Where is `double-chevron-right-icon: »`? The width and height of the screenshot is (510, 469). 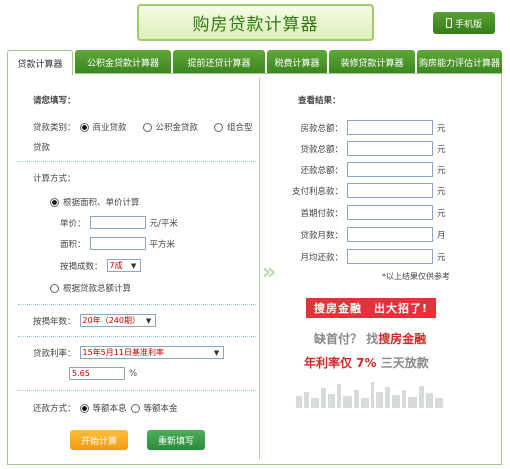 double-chevron-right-icon: » is located at coordinates (269, 272).